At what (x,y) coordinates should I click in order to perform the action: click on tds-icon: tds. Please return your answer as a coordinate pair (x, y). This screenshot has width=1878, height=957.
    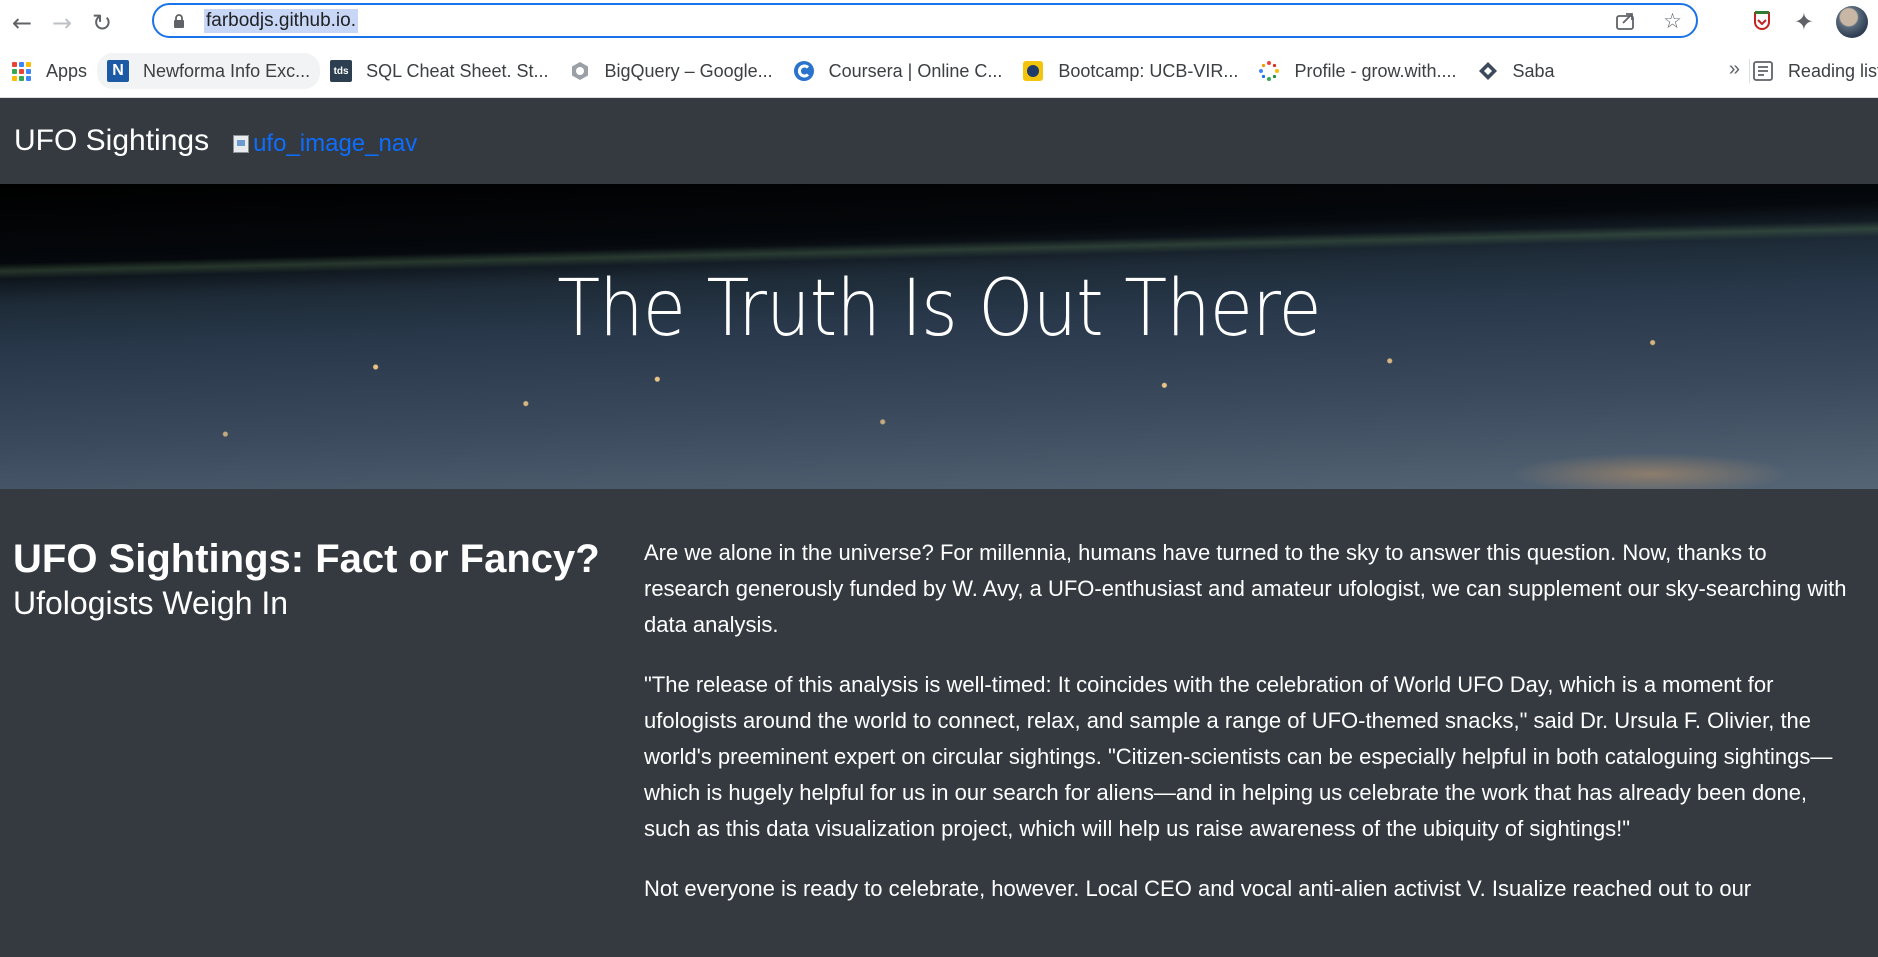
    Looking at the image, I should click on (341, 71).